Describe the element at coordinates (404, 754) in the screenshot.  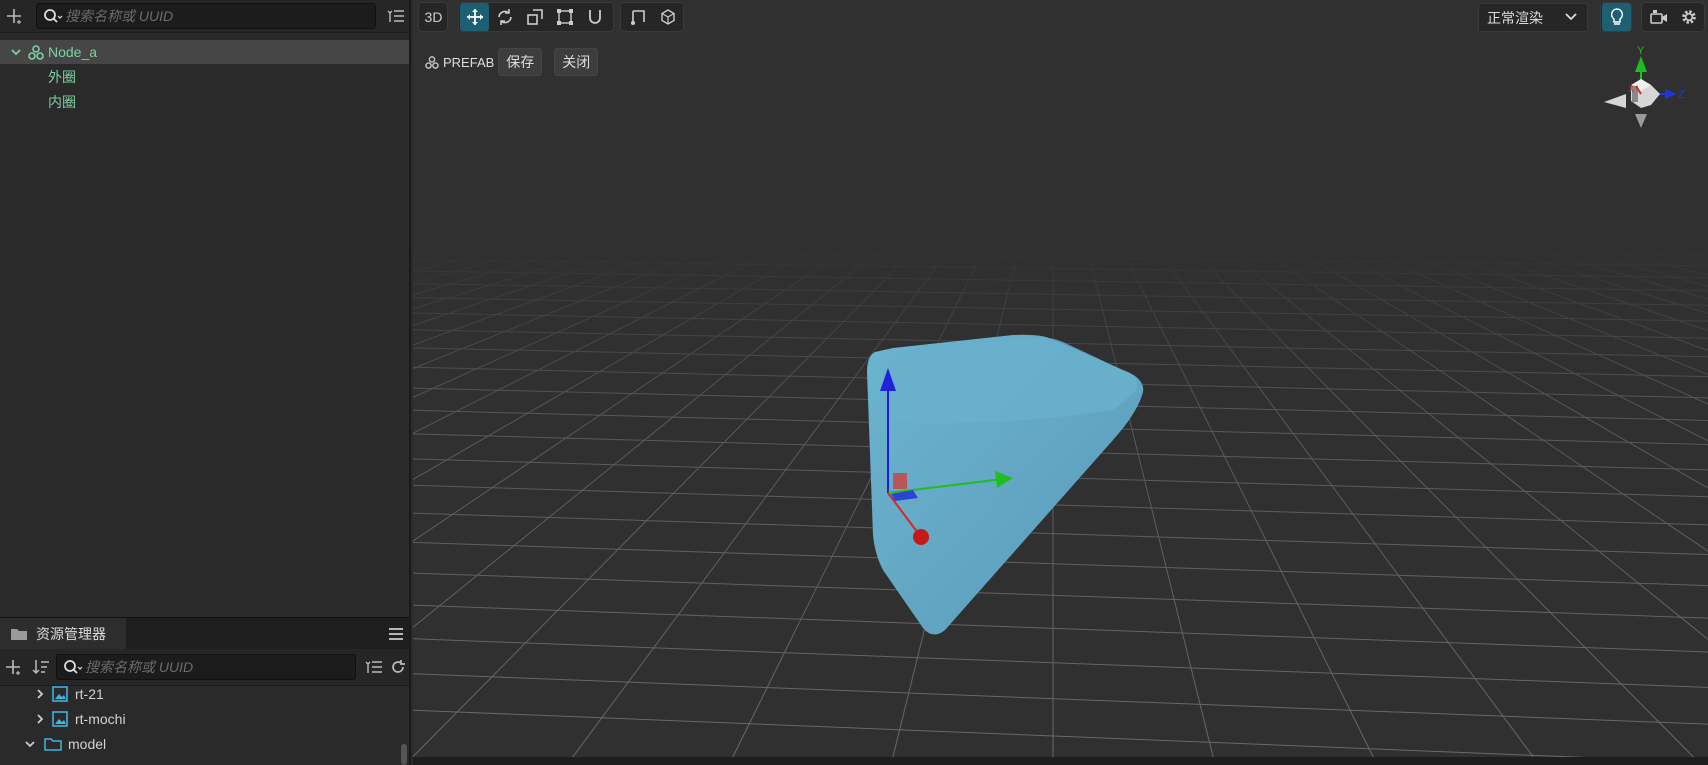
I see `assets-scrollbar` at that location.